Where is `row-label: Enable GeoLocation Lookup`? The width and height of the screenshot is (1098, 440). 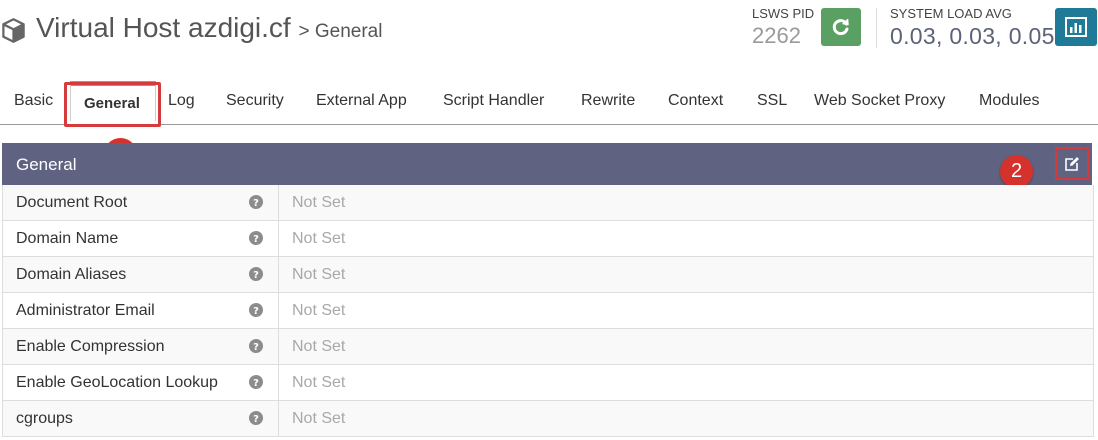 row-label: Enable GeoLocation Lookup is located at coordinates (117, 382).